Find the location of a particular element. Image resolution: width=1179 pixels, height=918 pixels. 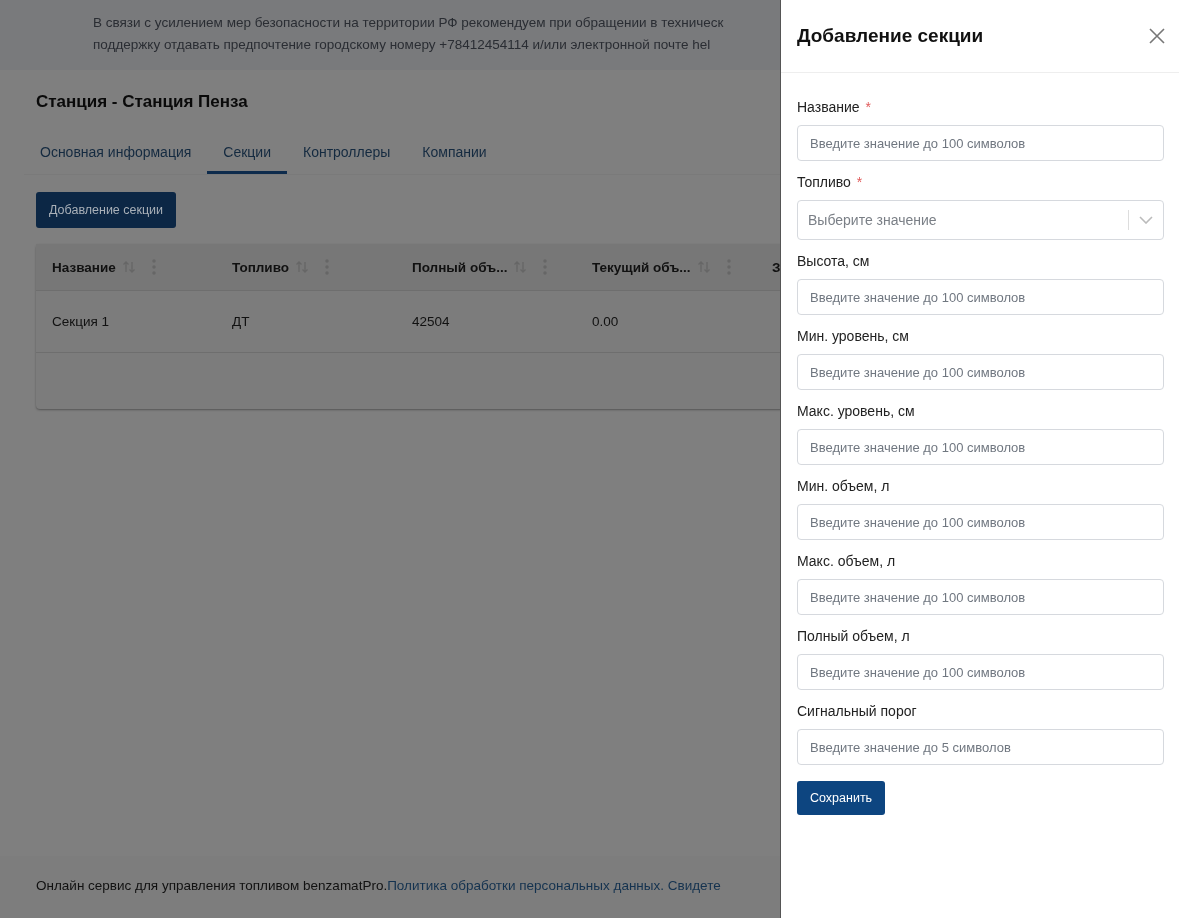

field-label: Полный объем, л is located at coordinates (853, 636).